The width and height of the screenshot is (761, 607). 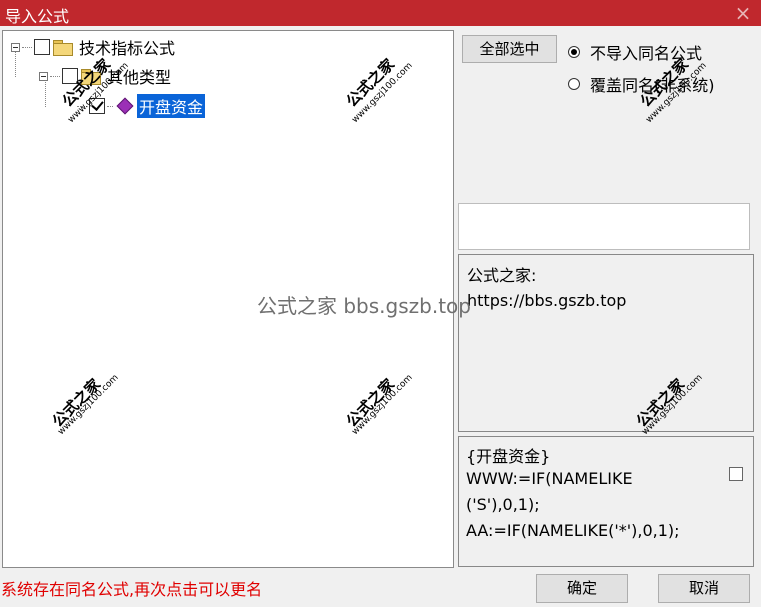 I want to click on code-line: WWW:=IF(NAMELIKE, so click(x=549, y=478).